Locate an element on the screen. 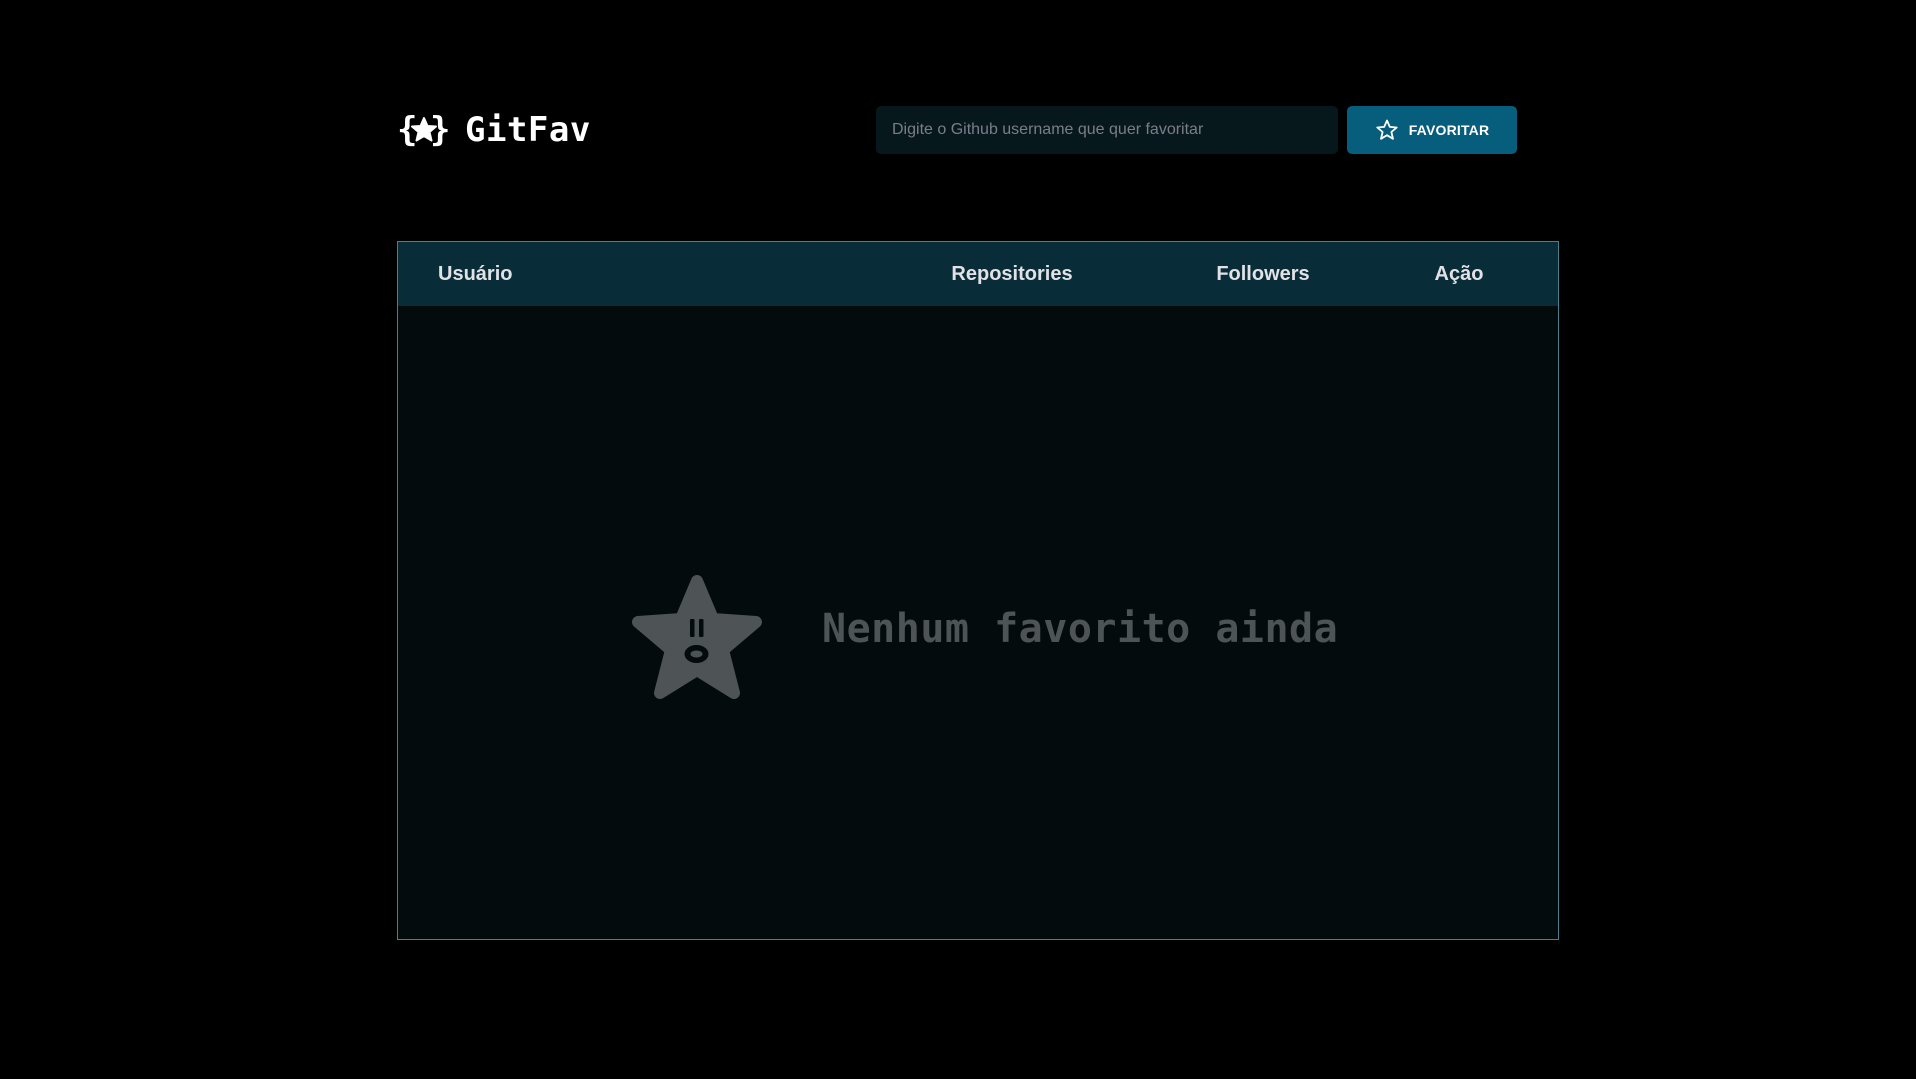 The image size is (1916, 1079). table-header: Usuário Repositories Followers Ação is located at coordinates (978, 274).